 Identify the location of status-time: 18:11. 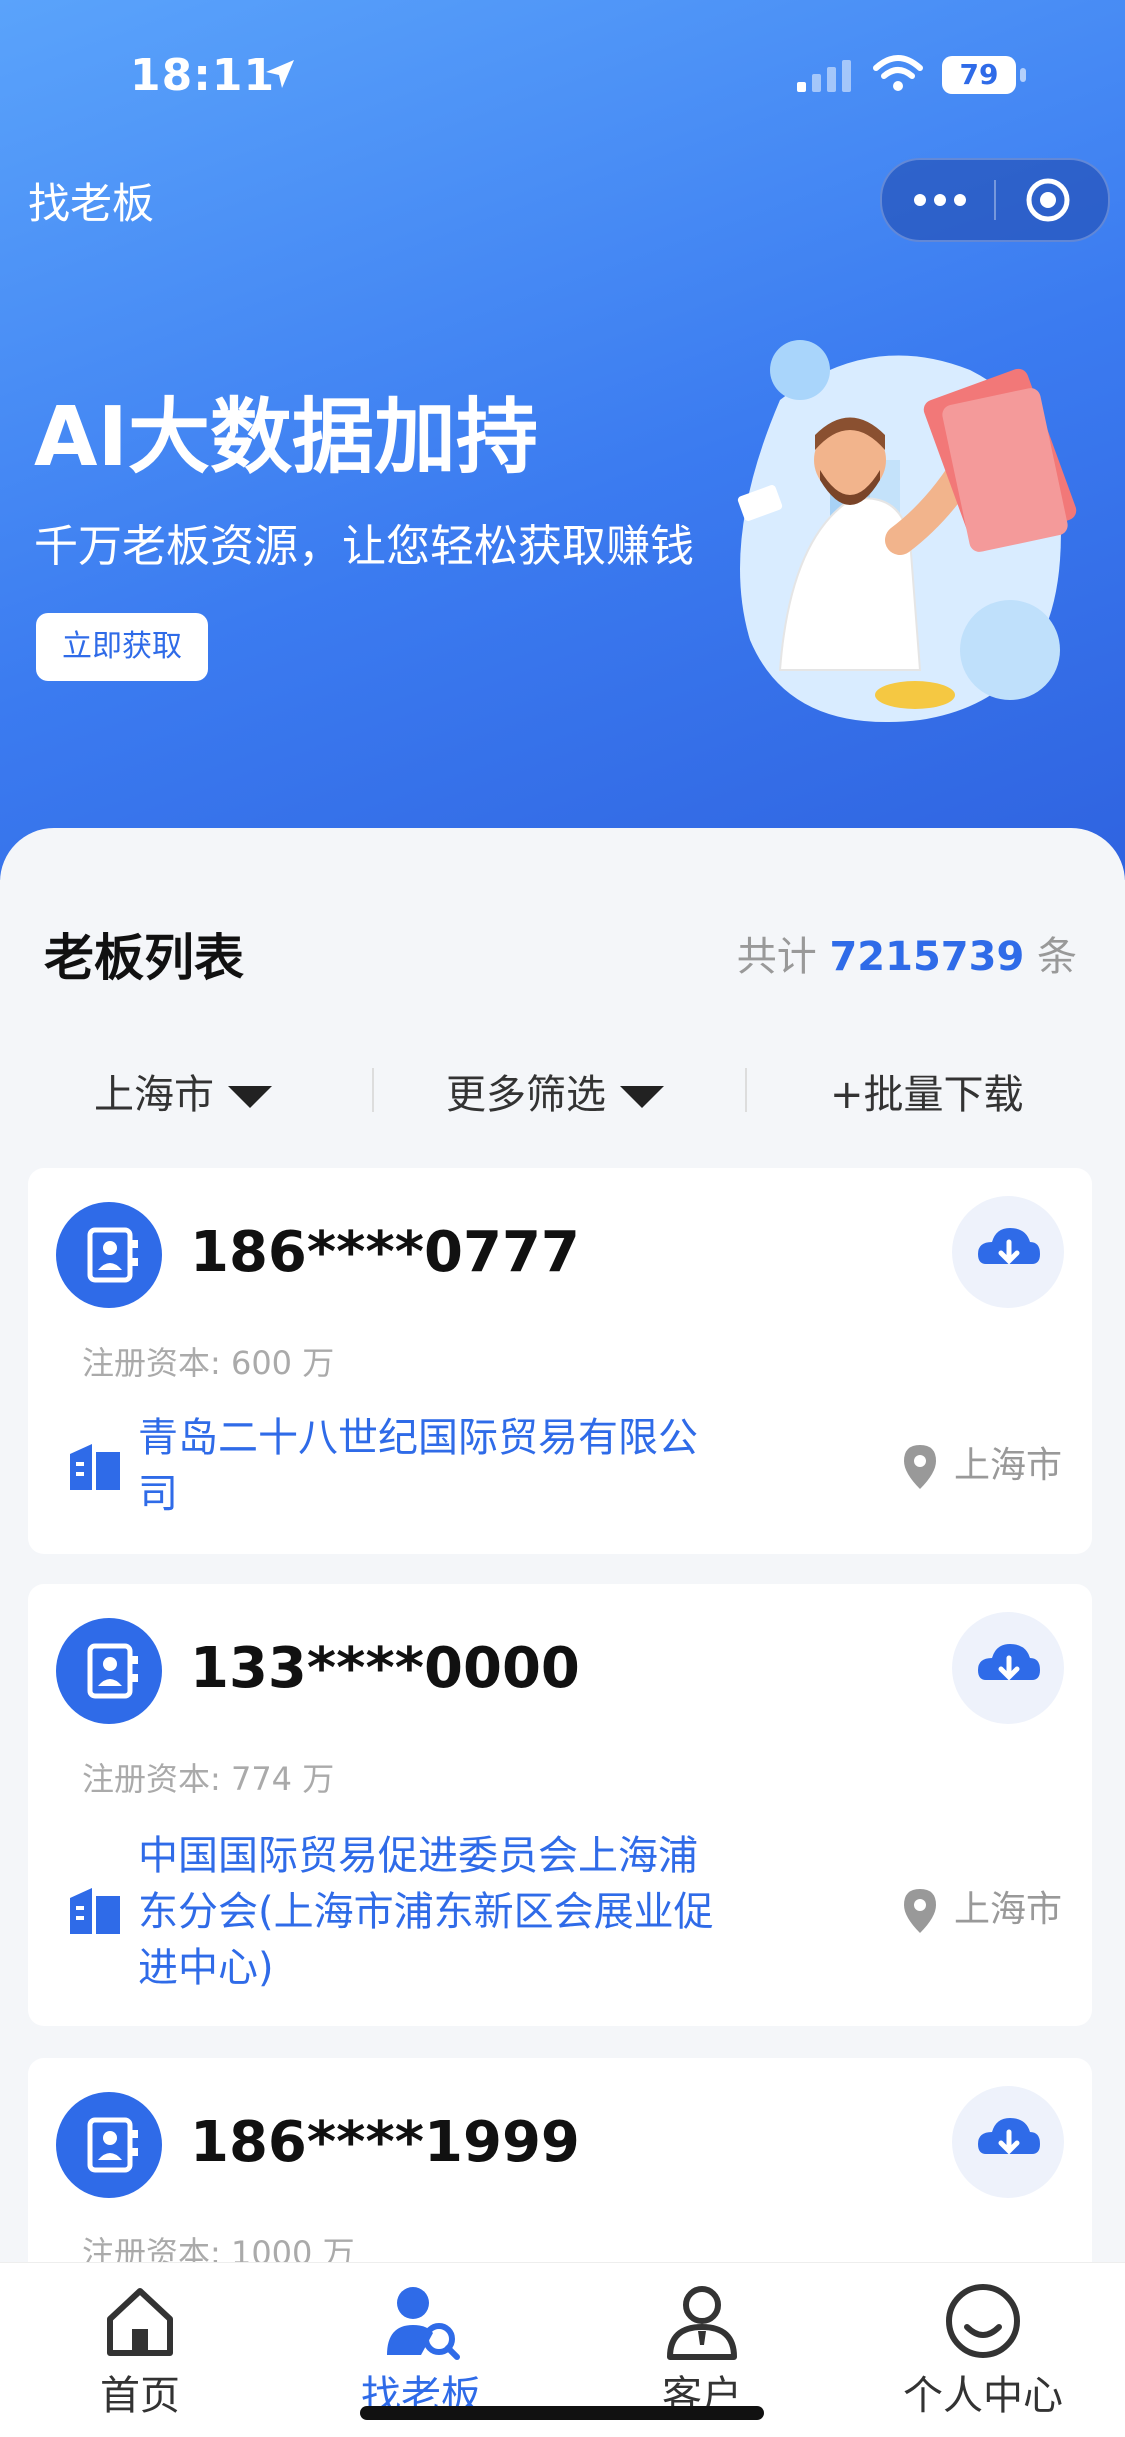
(203, 75).